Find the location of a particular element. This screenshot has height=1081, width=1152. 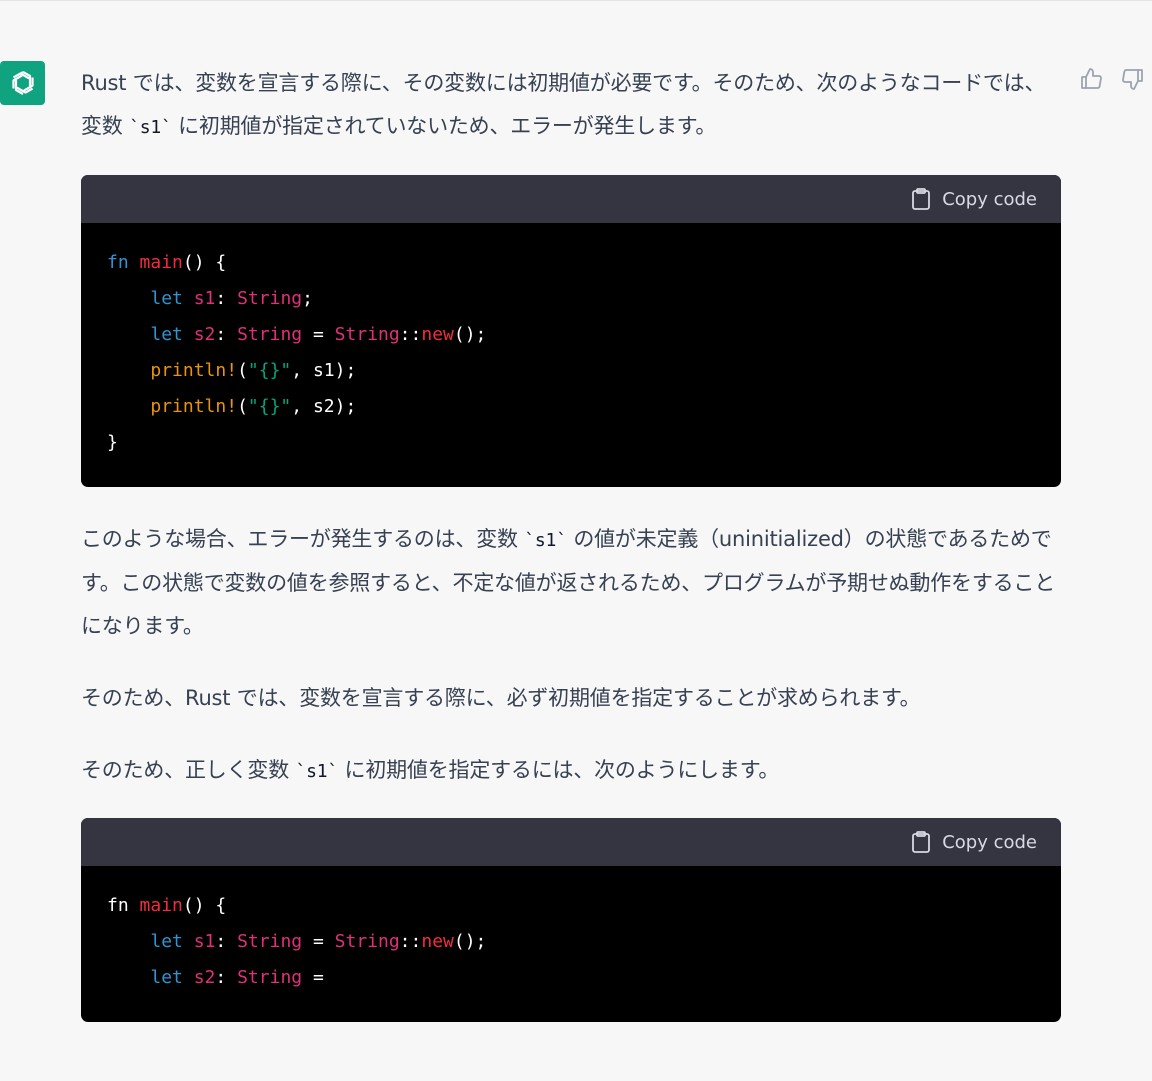

top-divider is located at coordinates (576, 0).